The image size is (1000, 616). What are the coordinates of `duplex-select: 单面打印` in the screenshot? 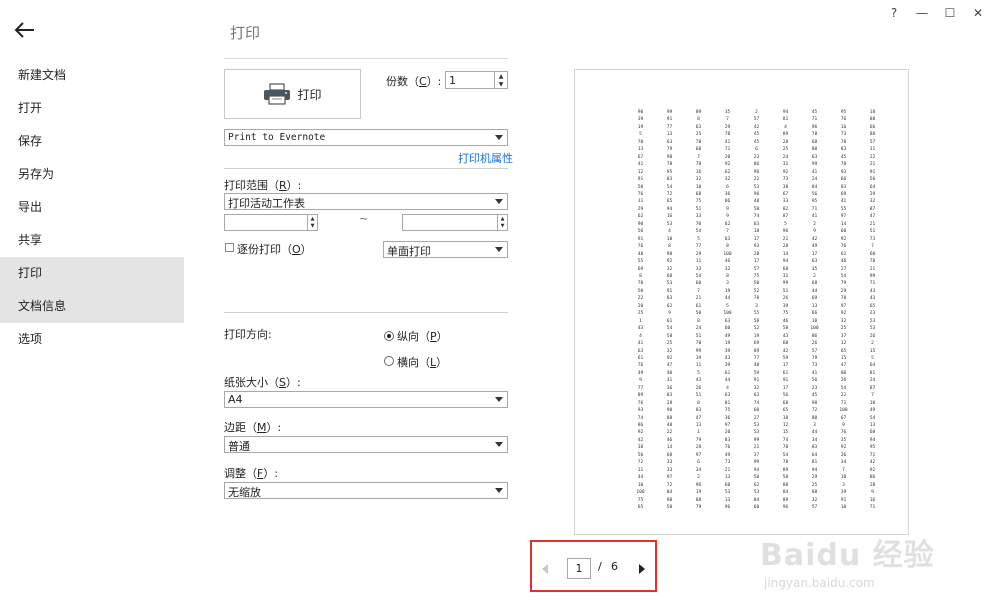 It's located at (445, 249).